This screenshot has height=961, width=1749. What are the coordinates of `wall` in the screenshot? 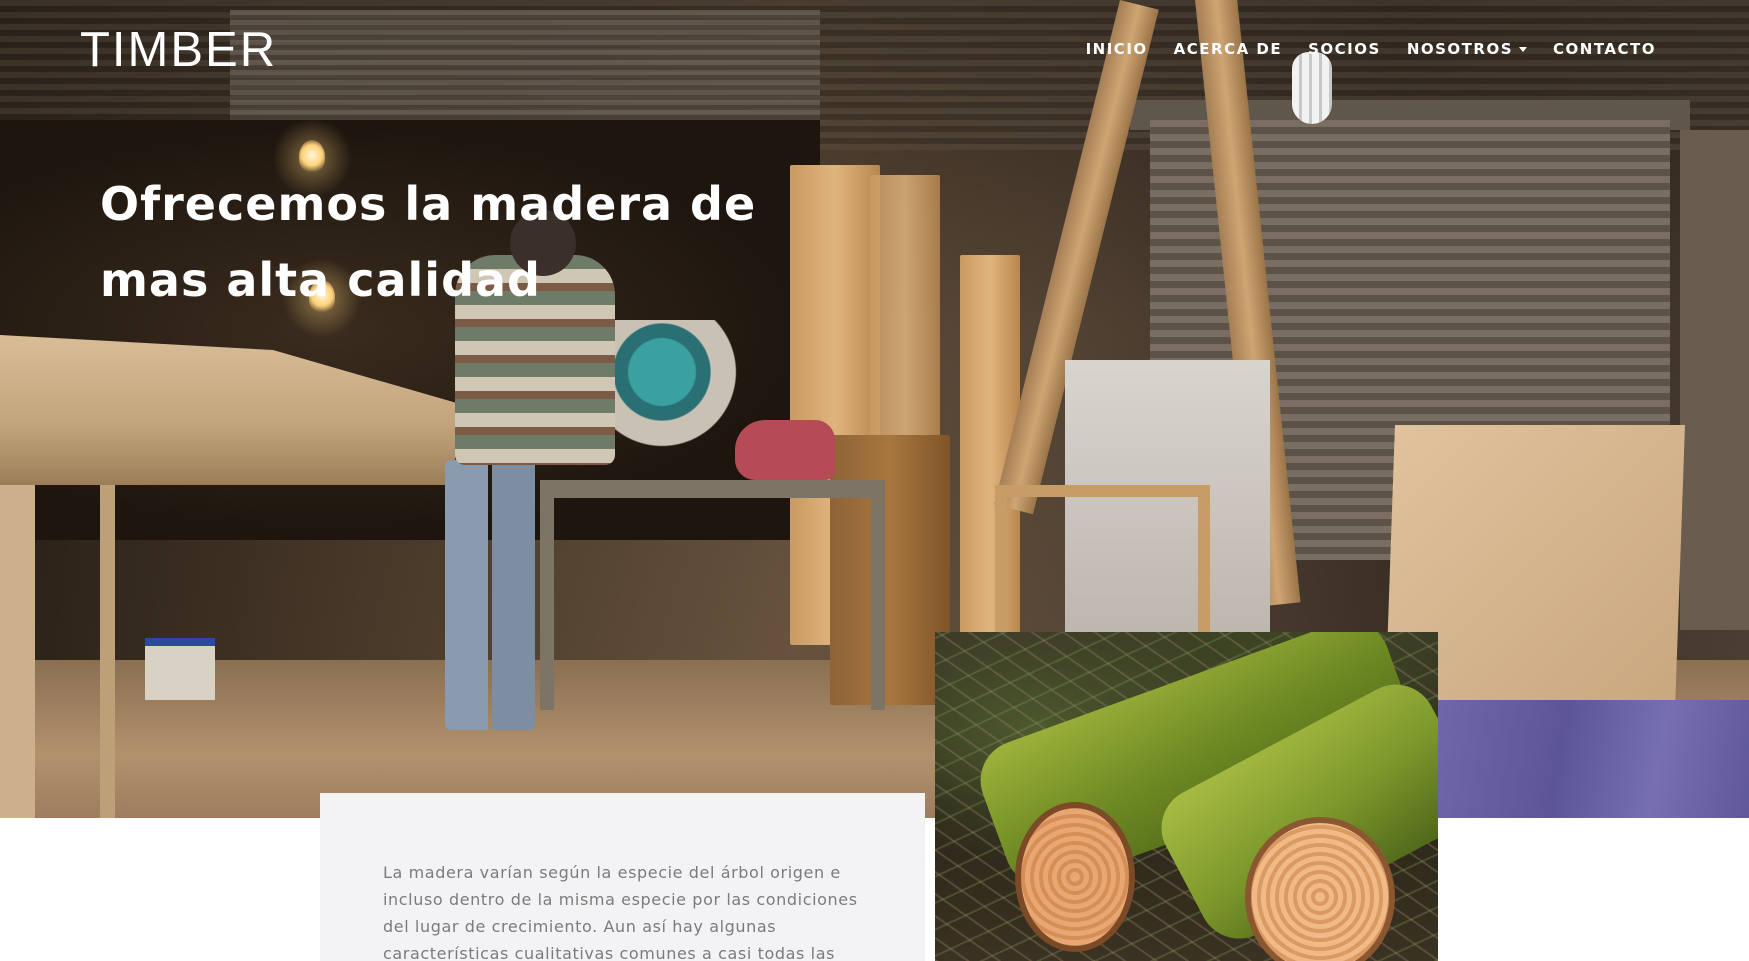 It's located at (1714, 380).